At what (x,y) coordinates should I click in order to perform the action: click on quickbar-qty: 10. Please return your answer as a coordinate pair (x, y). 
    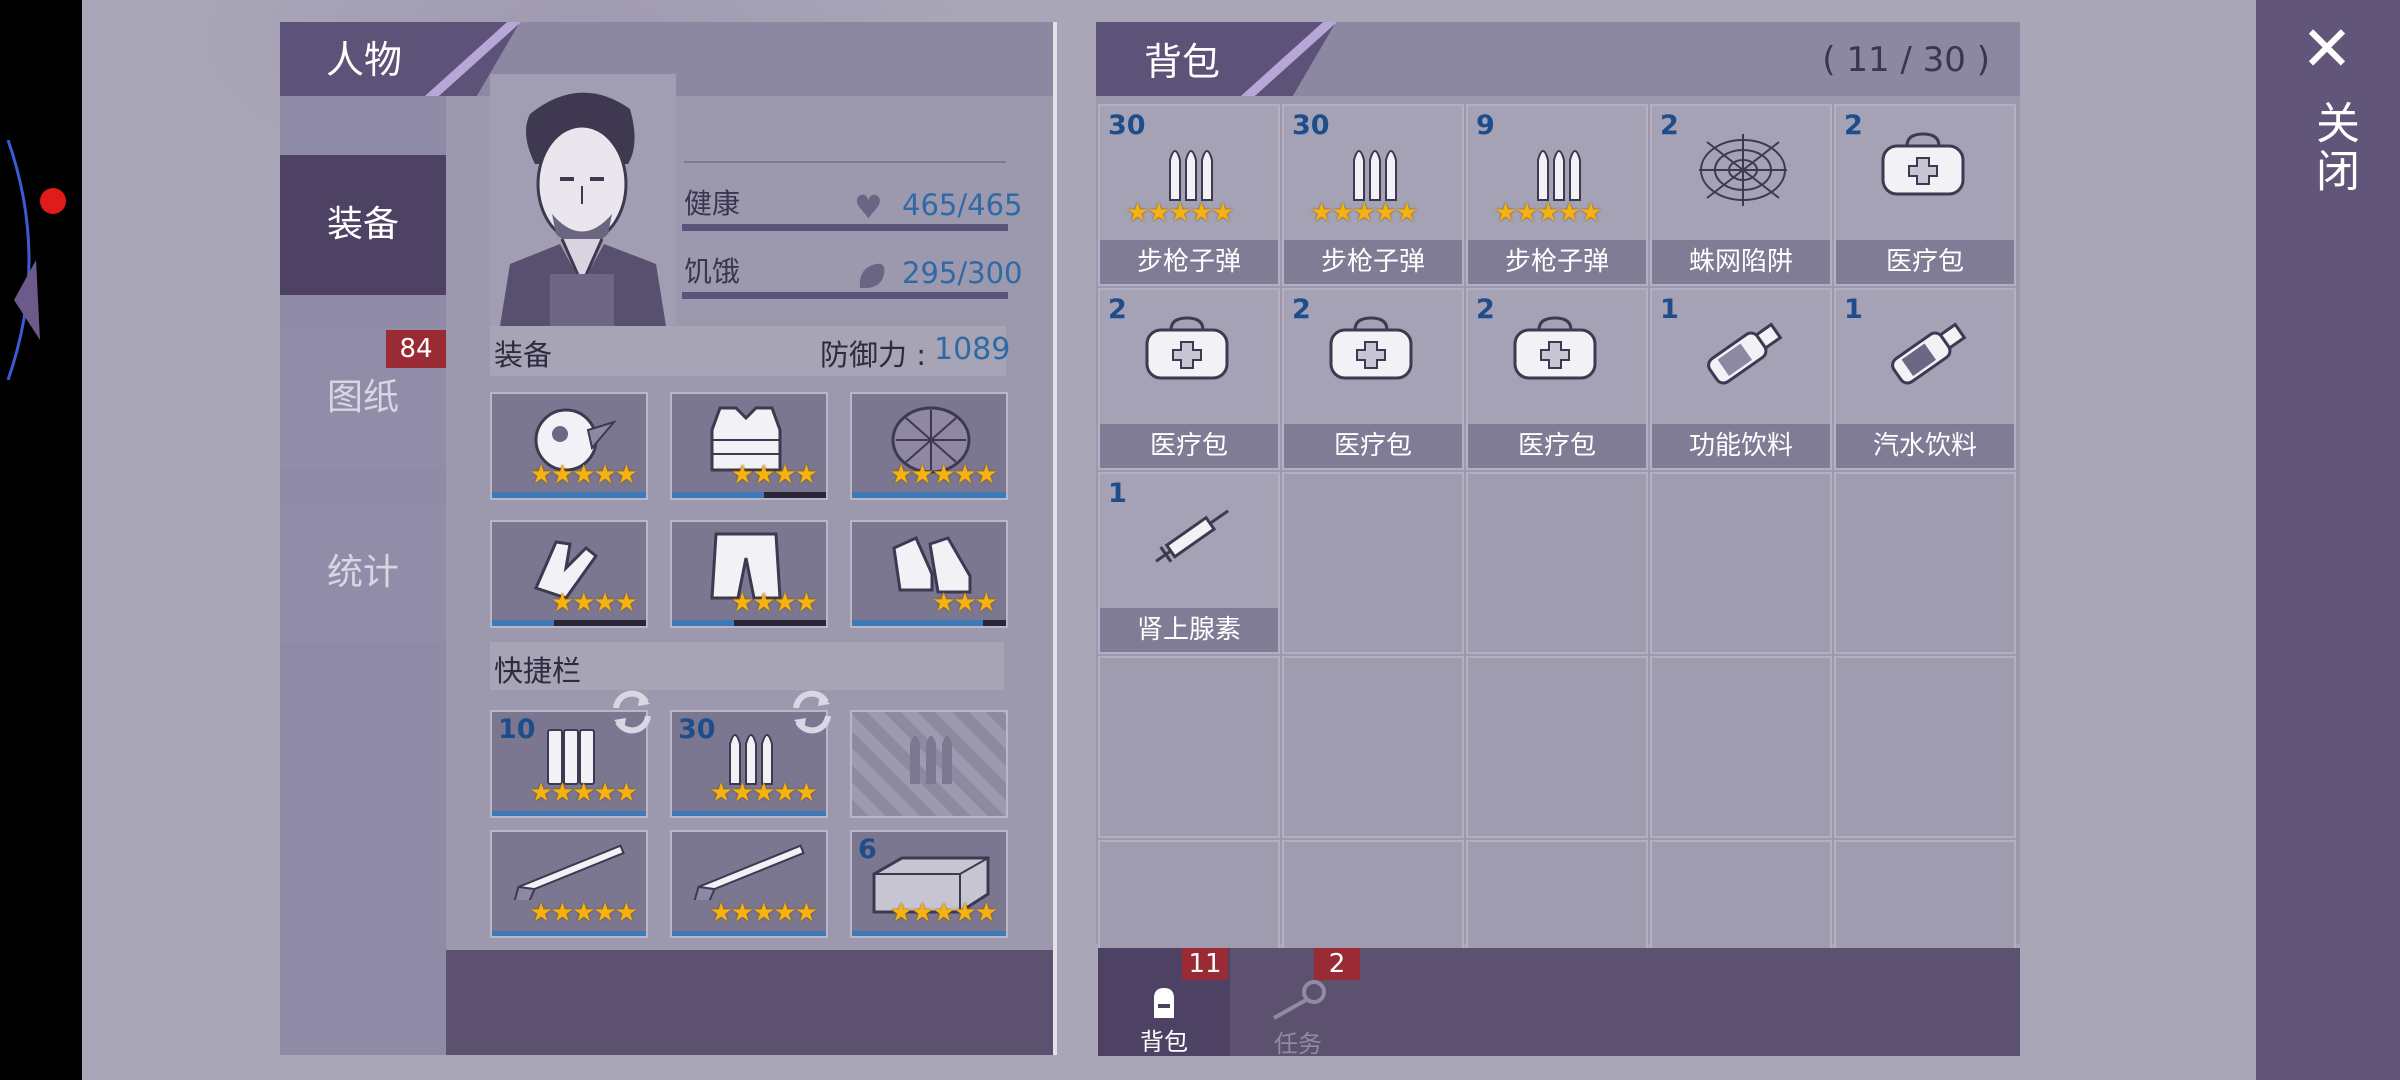
    Looking at the image, I should click on (517, 729).